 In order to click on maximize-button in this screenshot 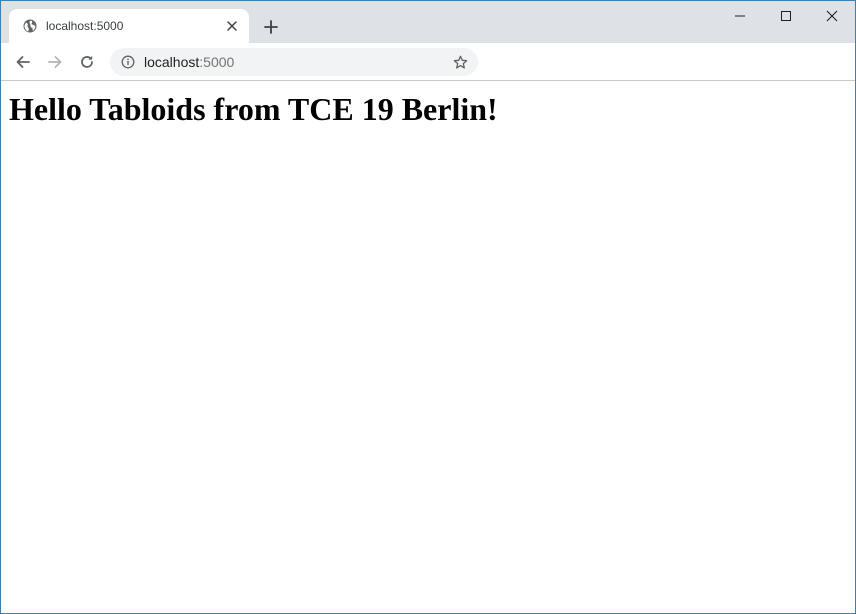, I will do `click(786, 16)`.